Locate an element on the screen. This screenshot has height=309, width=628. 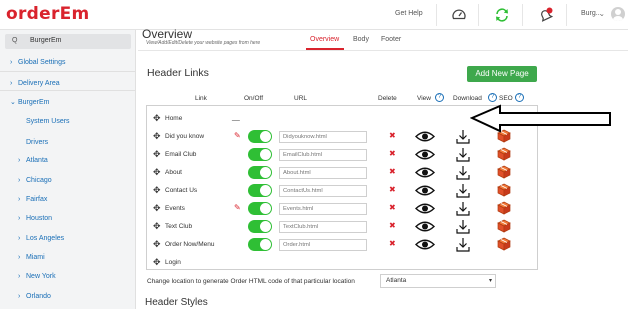
sidebar-item-fairfax: › Fairfax is located at coordinates (32, 199).